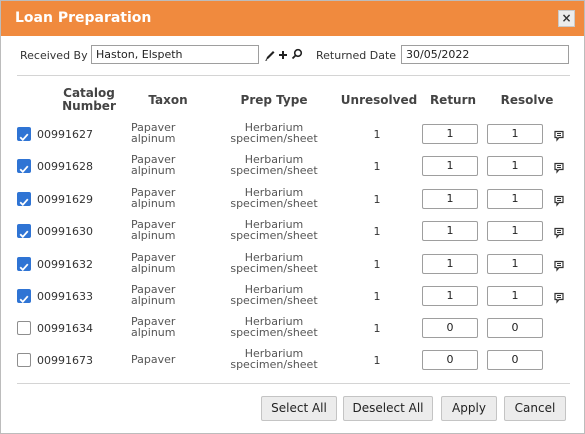  What do you see at coordinates (89, 106) in the screenshot?
I see `col-header-catalog-line2: Number` at bounding box center [89, 106].